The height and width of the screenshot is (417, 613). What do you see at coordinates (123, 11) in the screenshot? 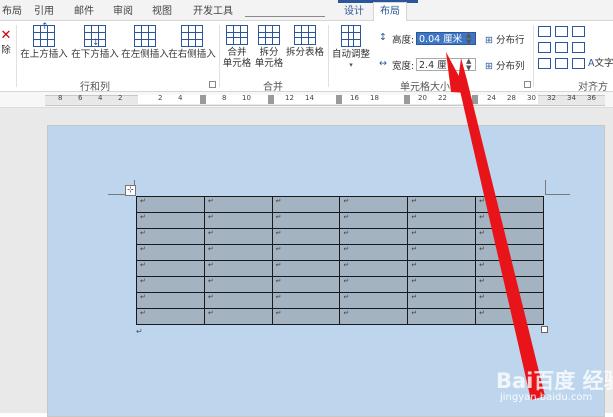
I see `tab-review: 审阅` at bounding box center [123, 11].